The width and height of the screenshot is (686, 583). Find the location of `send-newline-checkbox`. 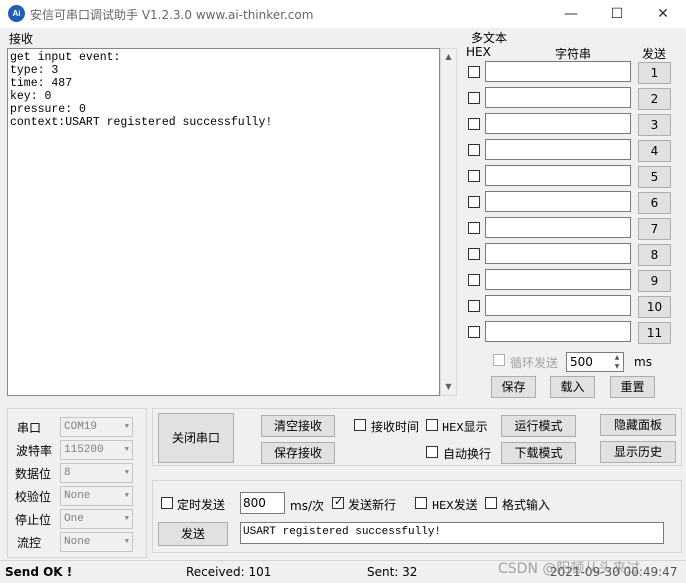

send-newline-checkbox is located at coordinates (338, 502).